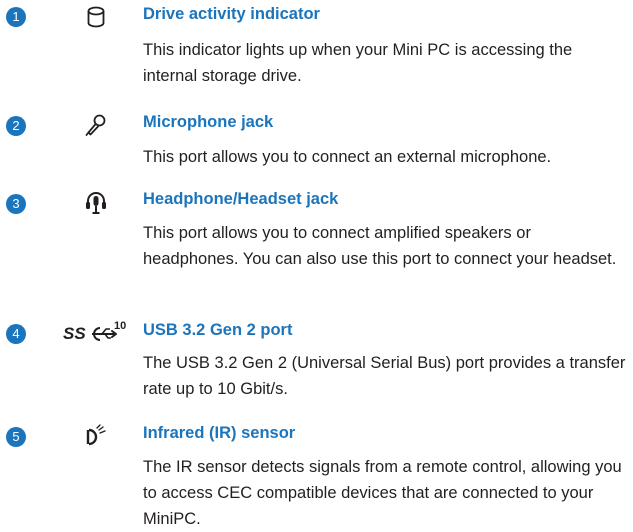  I want to click on drive-activity-icon, so click(96, 17).